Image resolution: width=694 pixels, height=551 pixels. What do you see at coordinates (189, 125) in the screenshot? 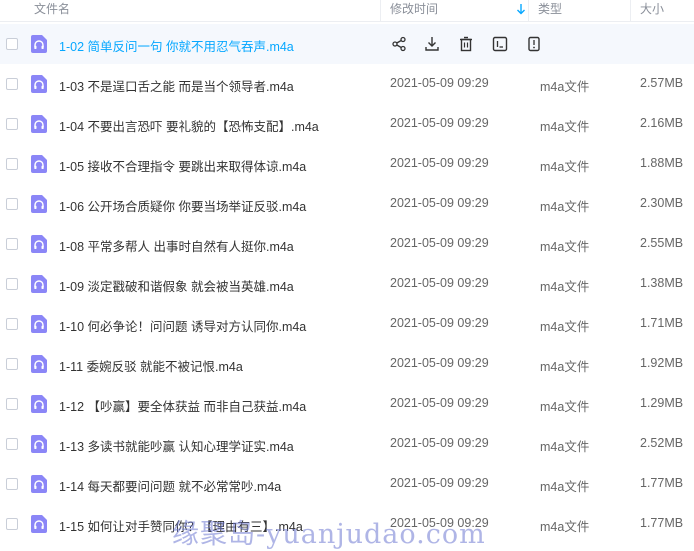
I see `file-name: 1-04 不要出言恐吓 要礼貌的【恐怖支配】.m4a` at bounding box center [189, 125].